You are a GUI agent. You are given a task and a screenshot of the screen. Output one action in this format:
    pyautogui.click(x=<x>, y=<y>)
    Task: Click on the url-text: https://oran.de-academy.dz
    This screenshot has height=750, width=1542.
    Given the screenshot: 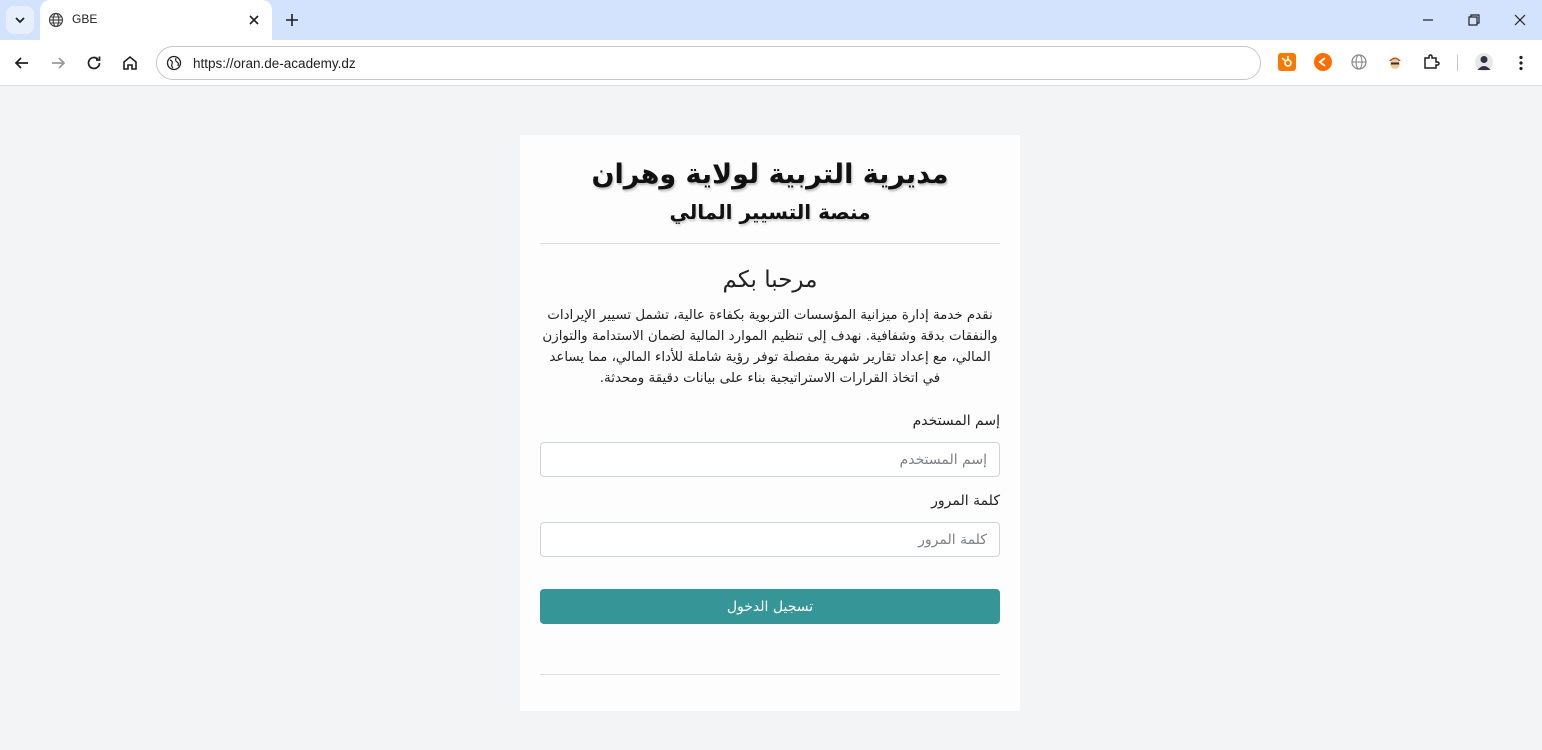 What is the action you would take?
    pyautogui.click(x=274, y=63)
    